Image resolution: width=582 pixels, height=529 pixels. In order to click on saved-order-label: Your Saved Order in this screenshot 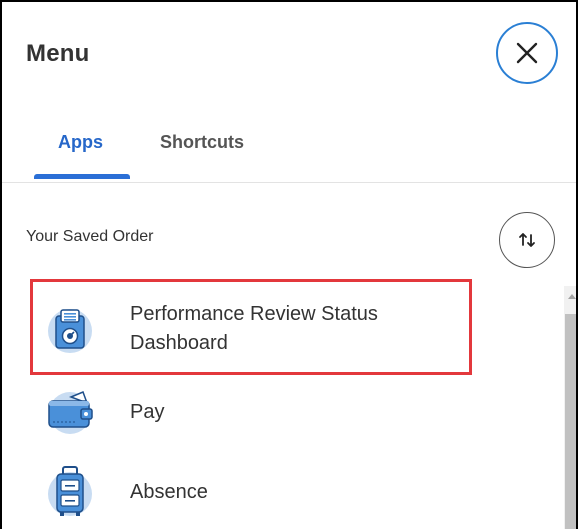, I will do `click(90, 236)`.